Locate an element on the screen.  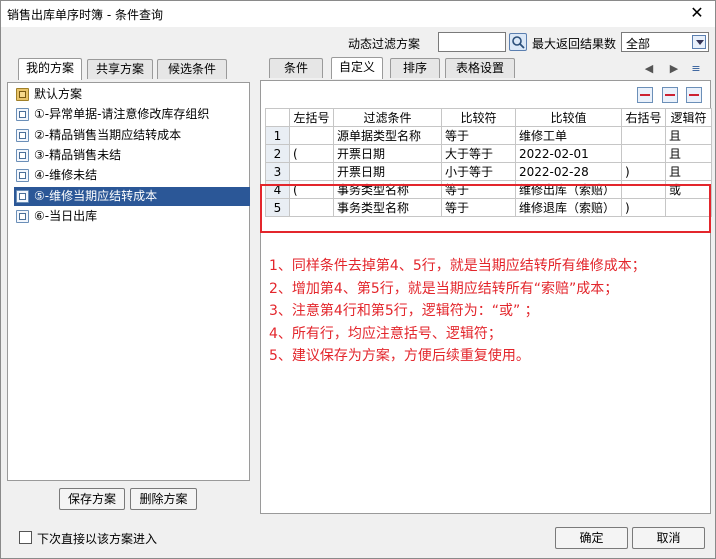
scheme-item: ⑤-维修当期应结转成本 is located at coordinates (132, 196).